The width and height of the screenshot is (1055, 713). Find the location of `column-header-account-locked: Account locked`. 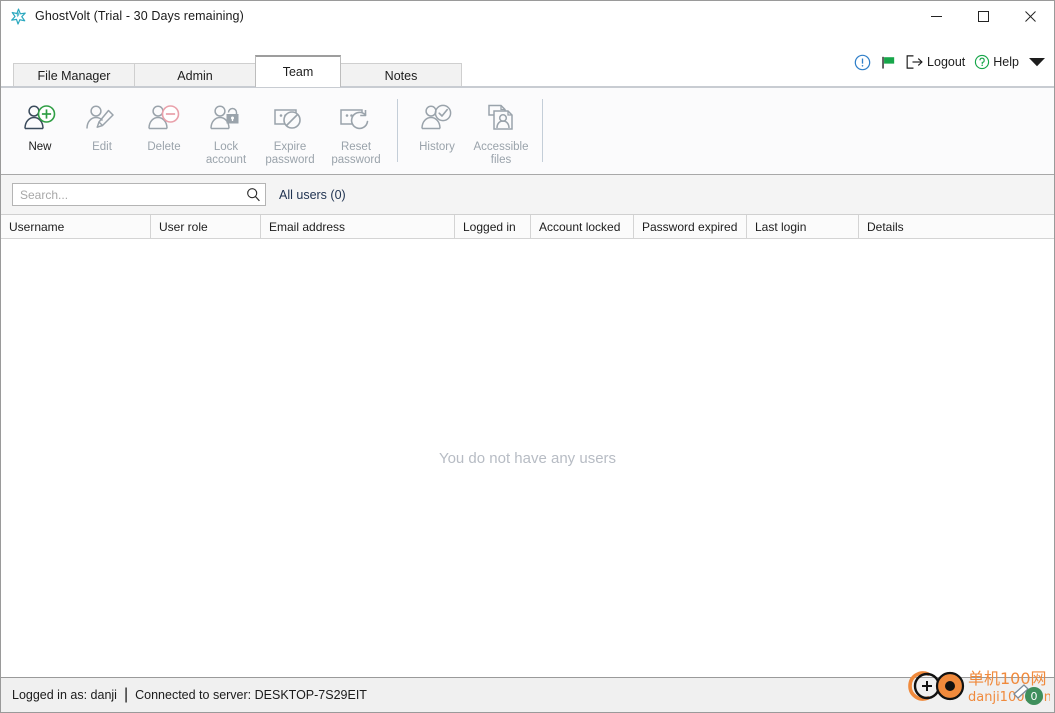

column-header-account-locked: Account locked is located at coordinates (582, 226).